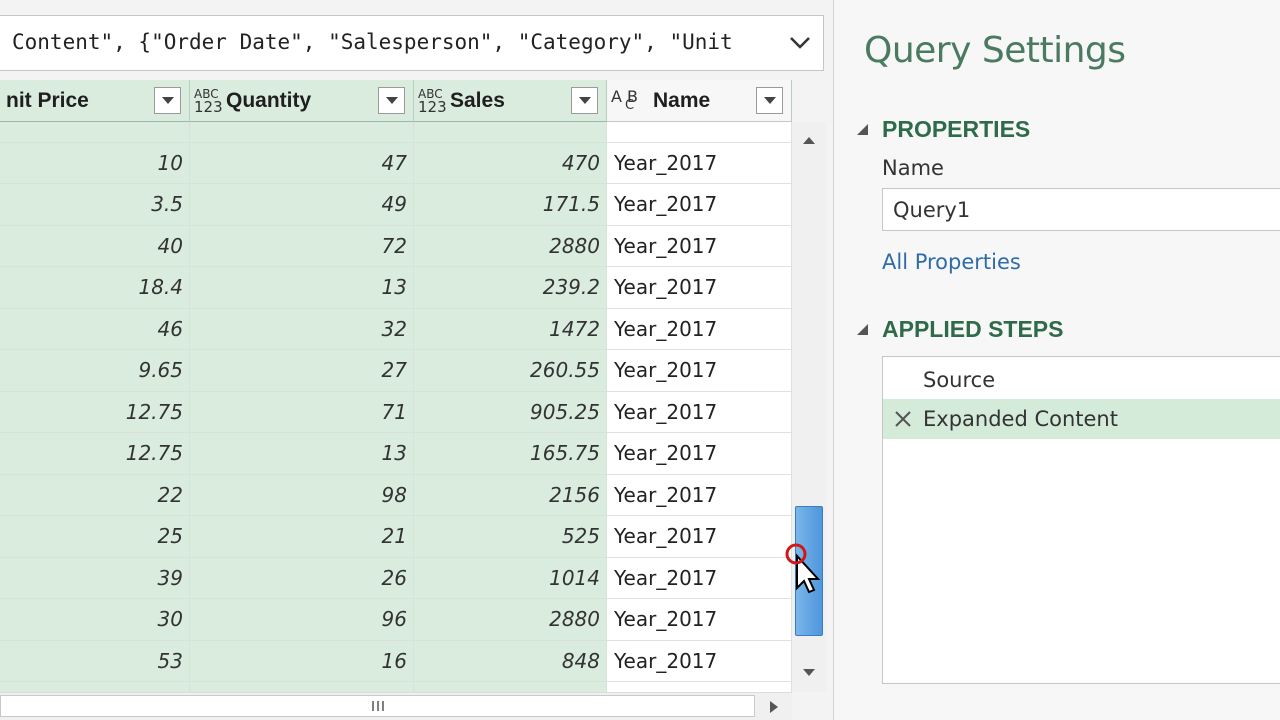 This screenshot has width=1280, height=720. What do you see at coordinates (510, 288) in the screenshot?
I see `table-cell: 239.2` at bounding box center [510, 288].